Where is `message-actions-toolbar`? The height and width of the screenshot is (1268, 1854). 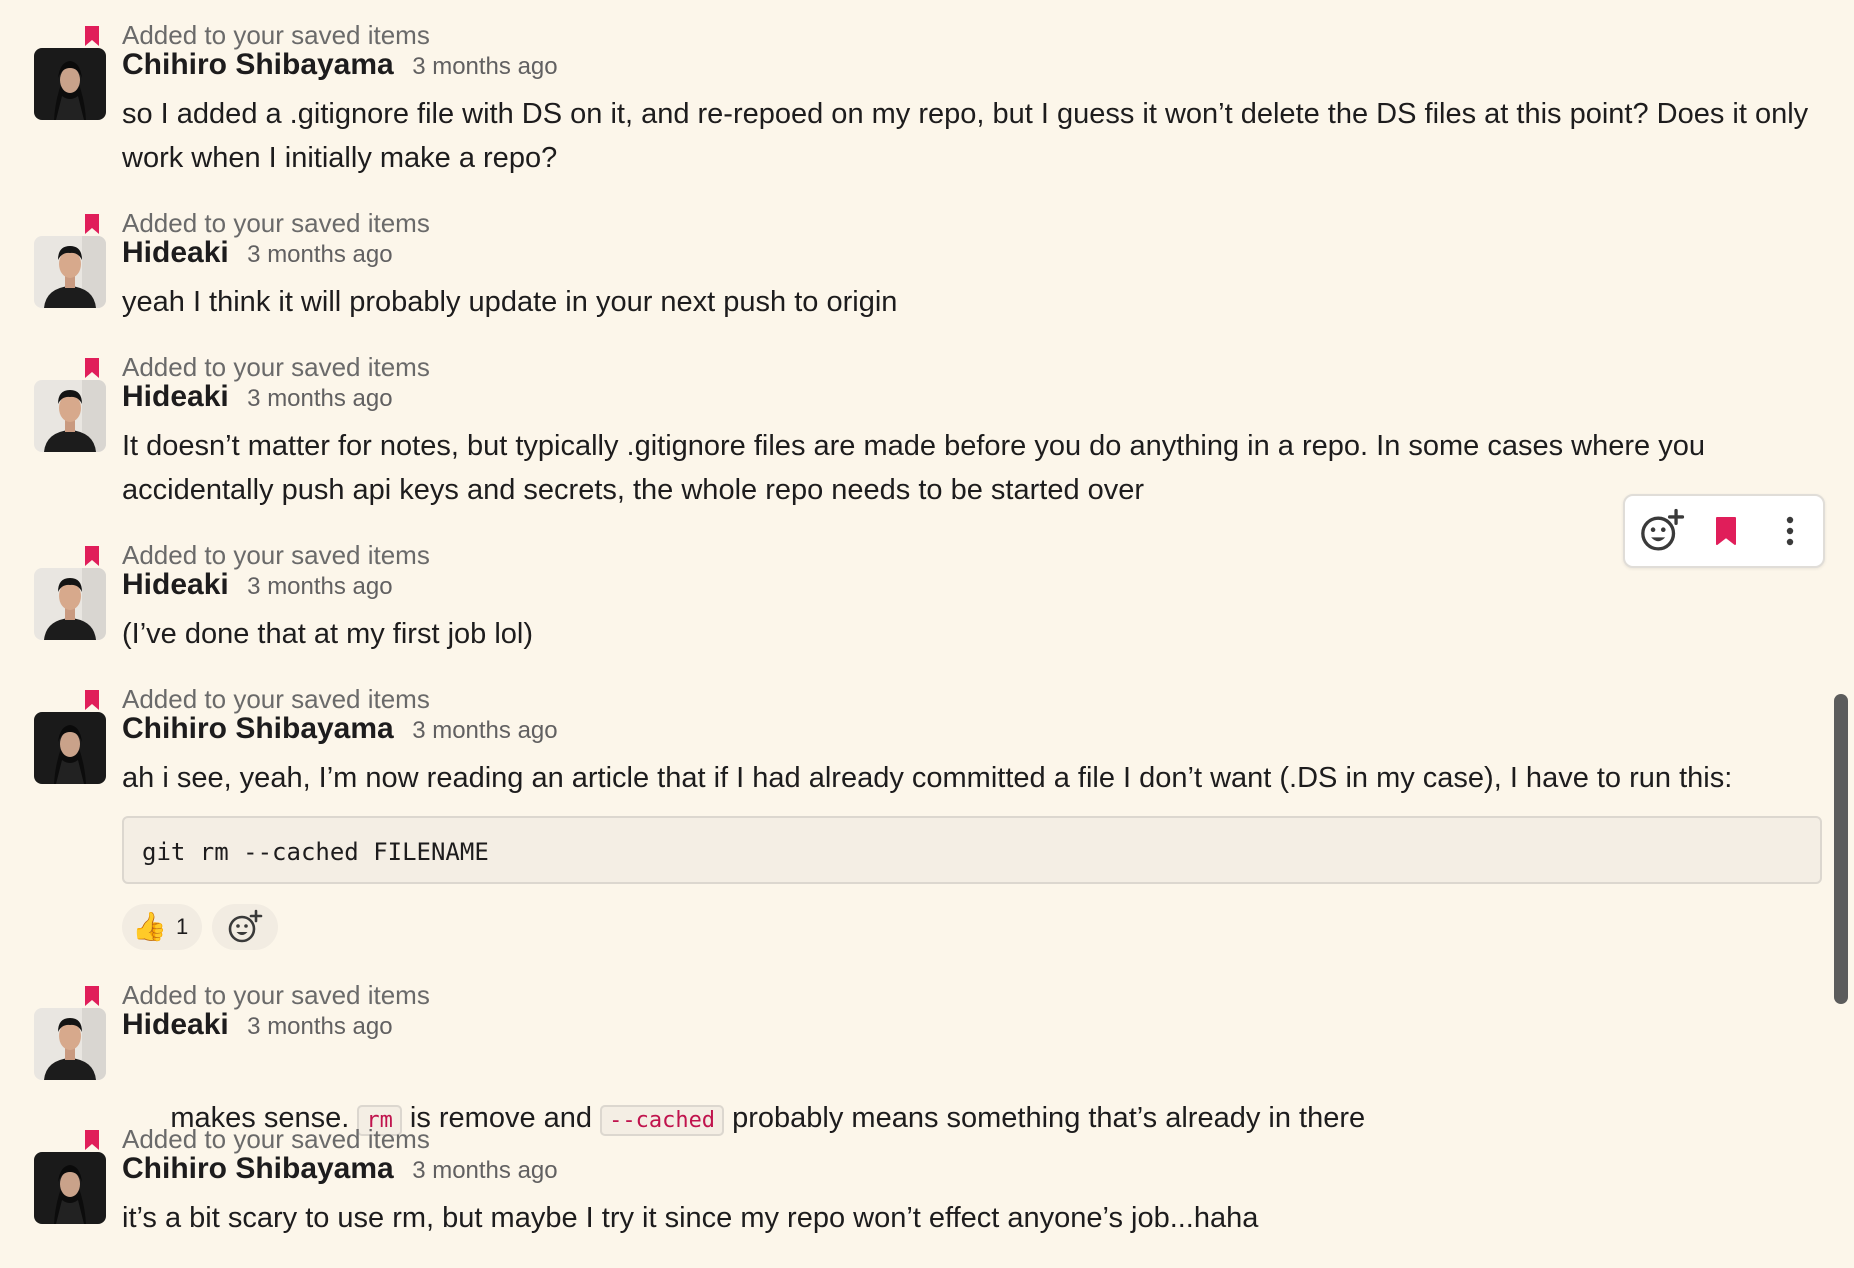 message-actions-toolbar is located at coordinates (1724, 531).